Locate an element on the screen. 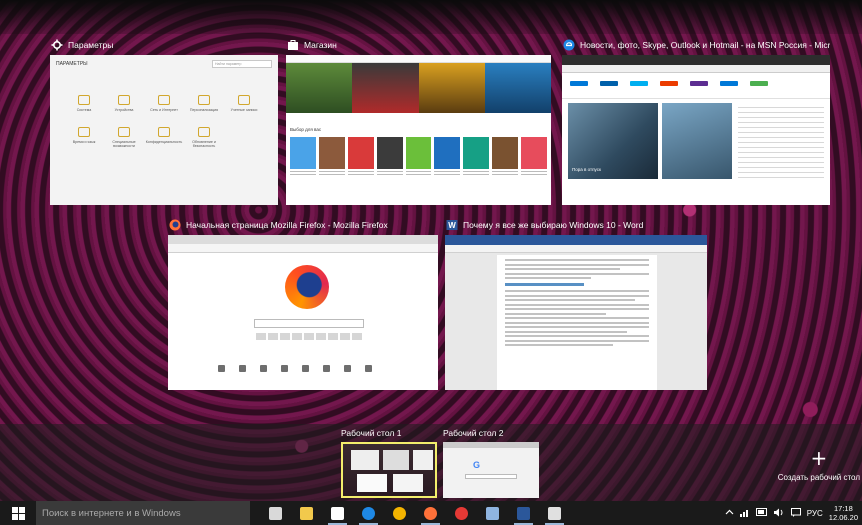  settings-item-label: Конфиденциальность is located at coordinates (164, 141).